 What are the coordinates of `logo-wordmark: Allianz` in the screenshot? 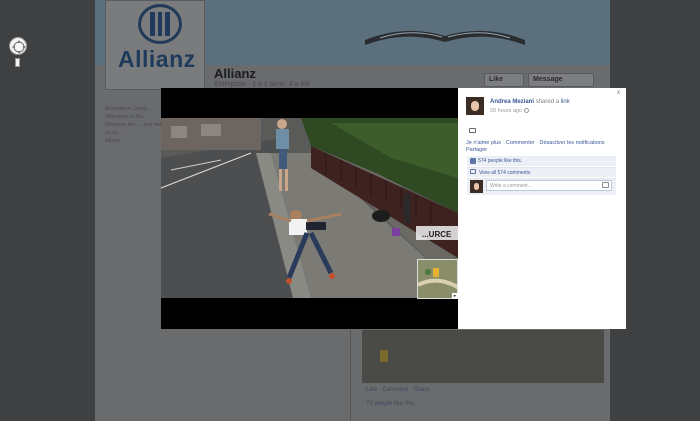 It's located at (157, 59).